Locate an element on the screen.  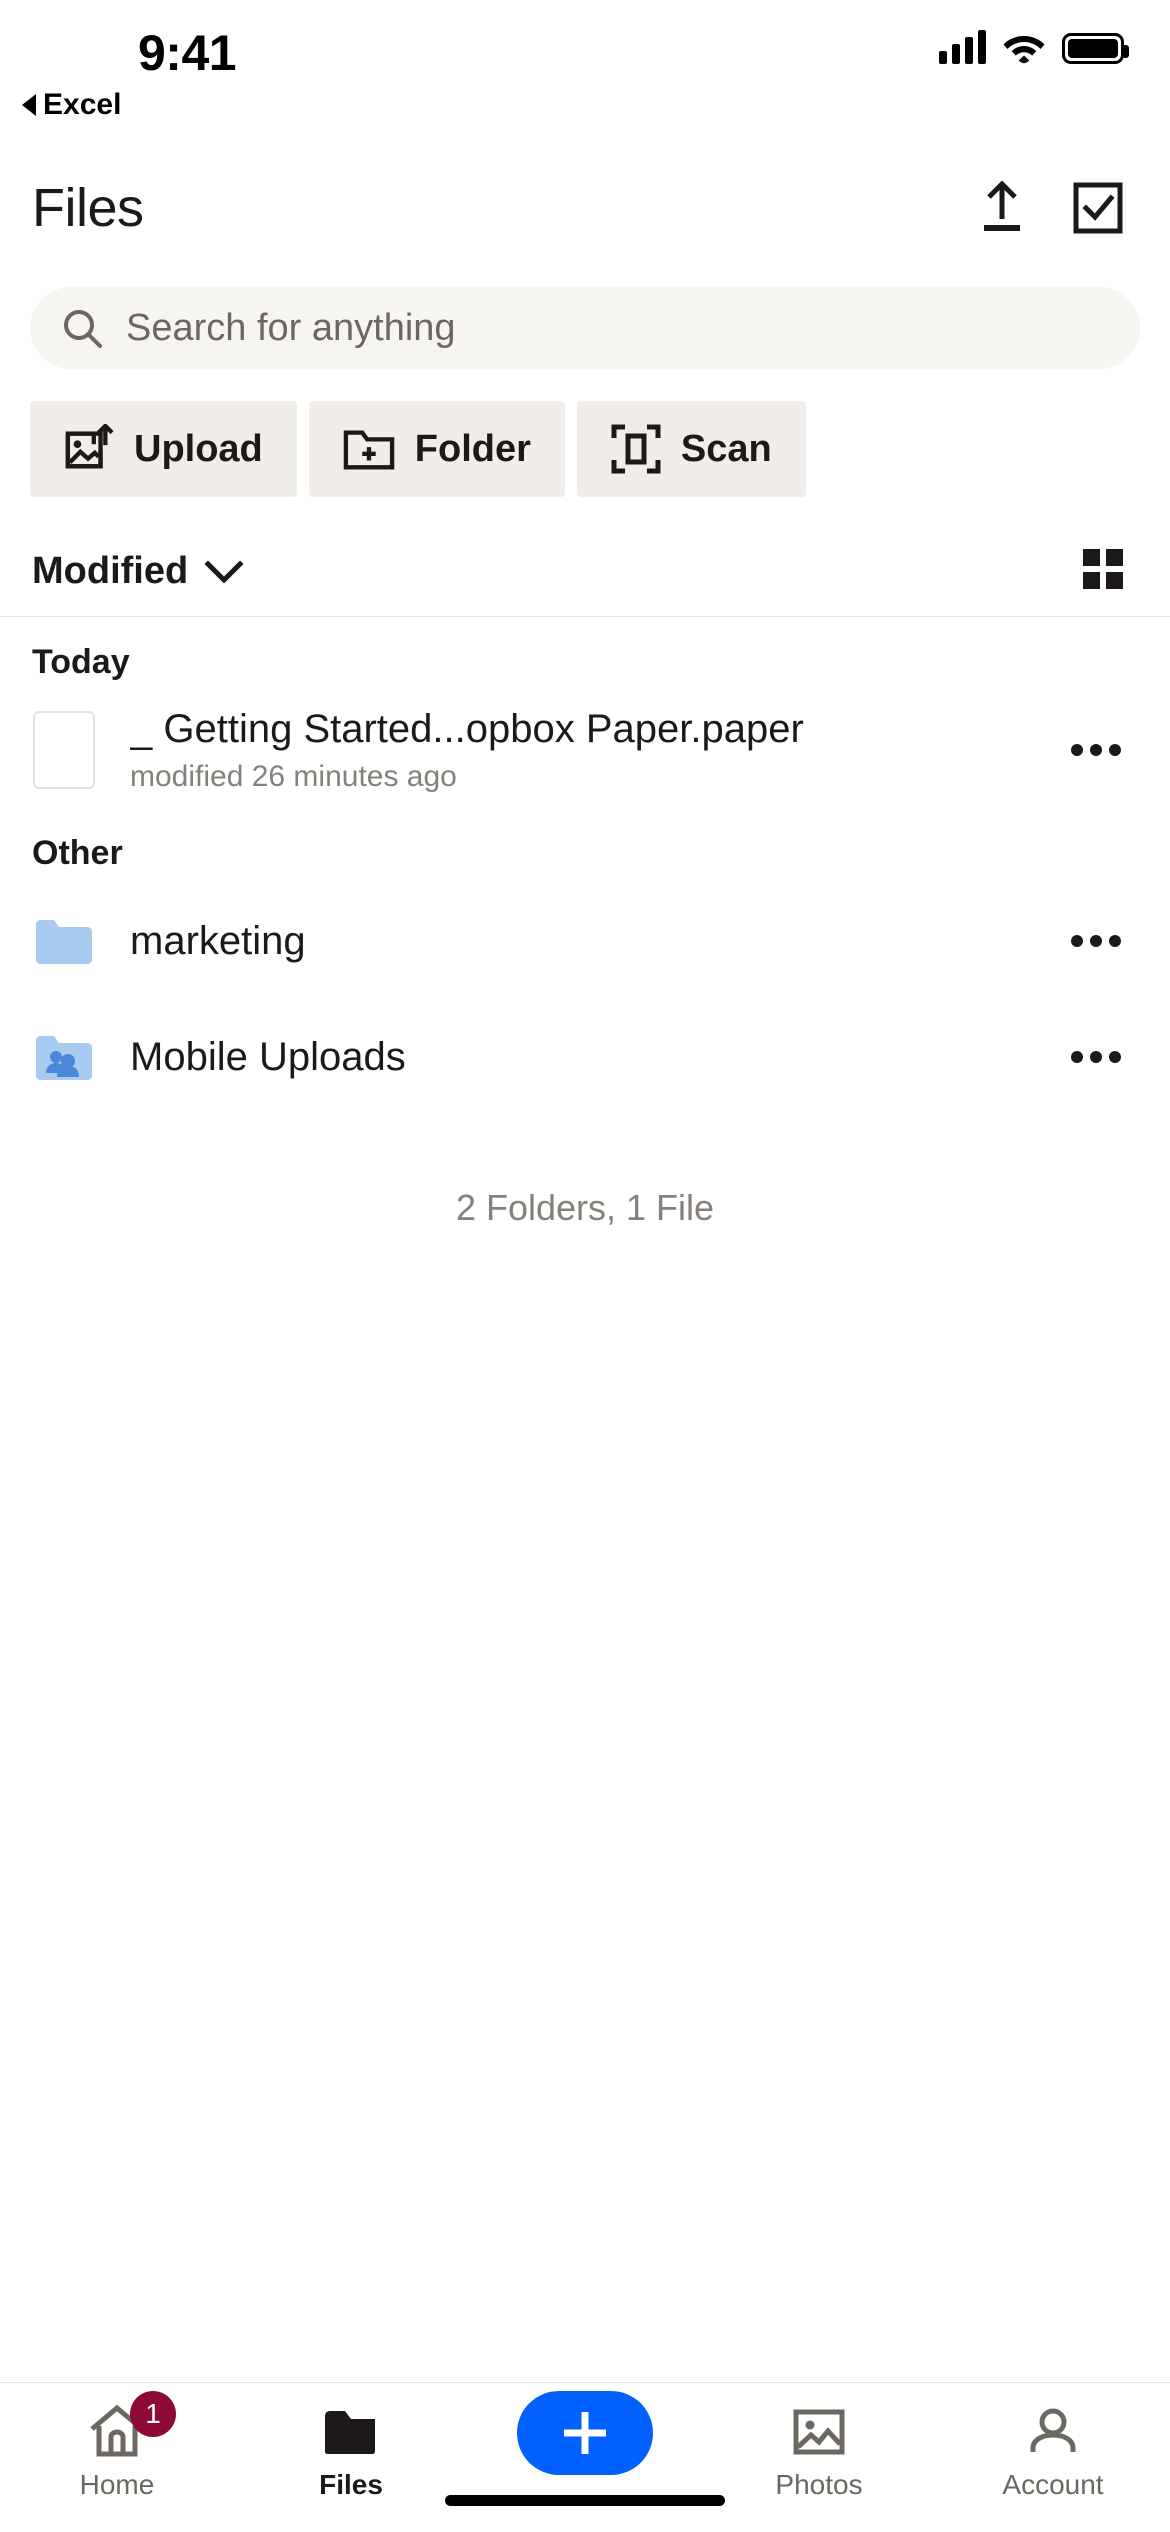
back-to-app-label: Excel is located at coordinates (82, 104).